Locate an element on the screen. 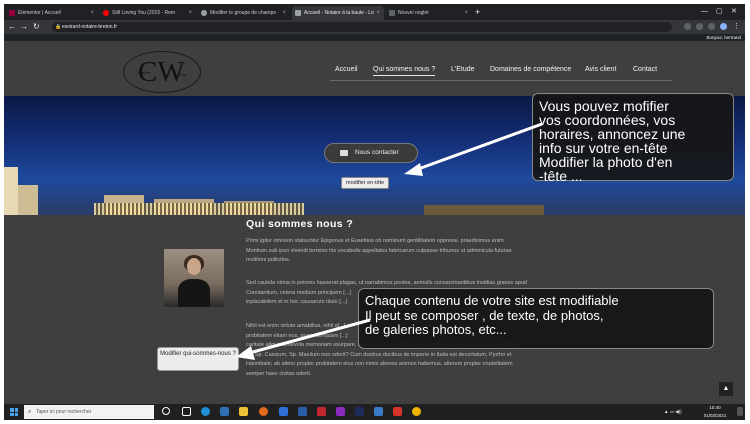 This screenshot has height=424, width=750. browser-toolbar: ← → ↻ 🔒 essirard-notaire-breton.fr ⋮ is located at coordinates (374, 27).